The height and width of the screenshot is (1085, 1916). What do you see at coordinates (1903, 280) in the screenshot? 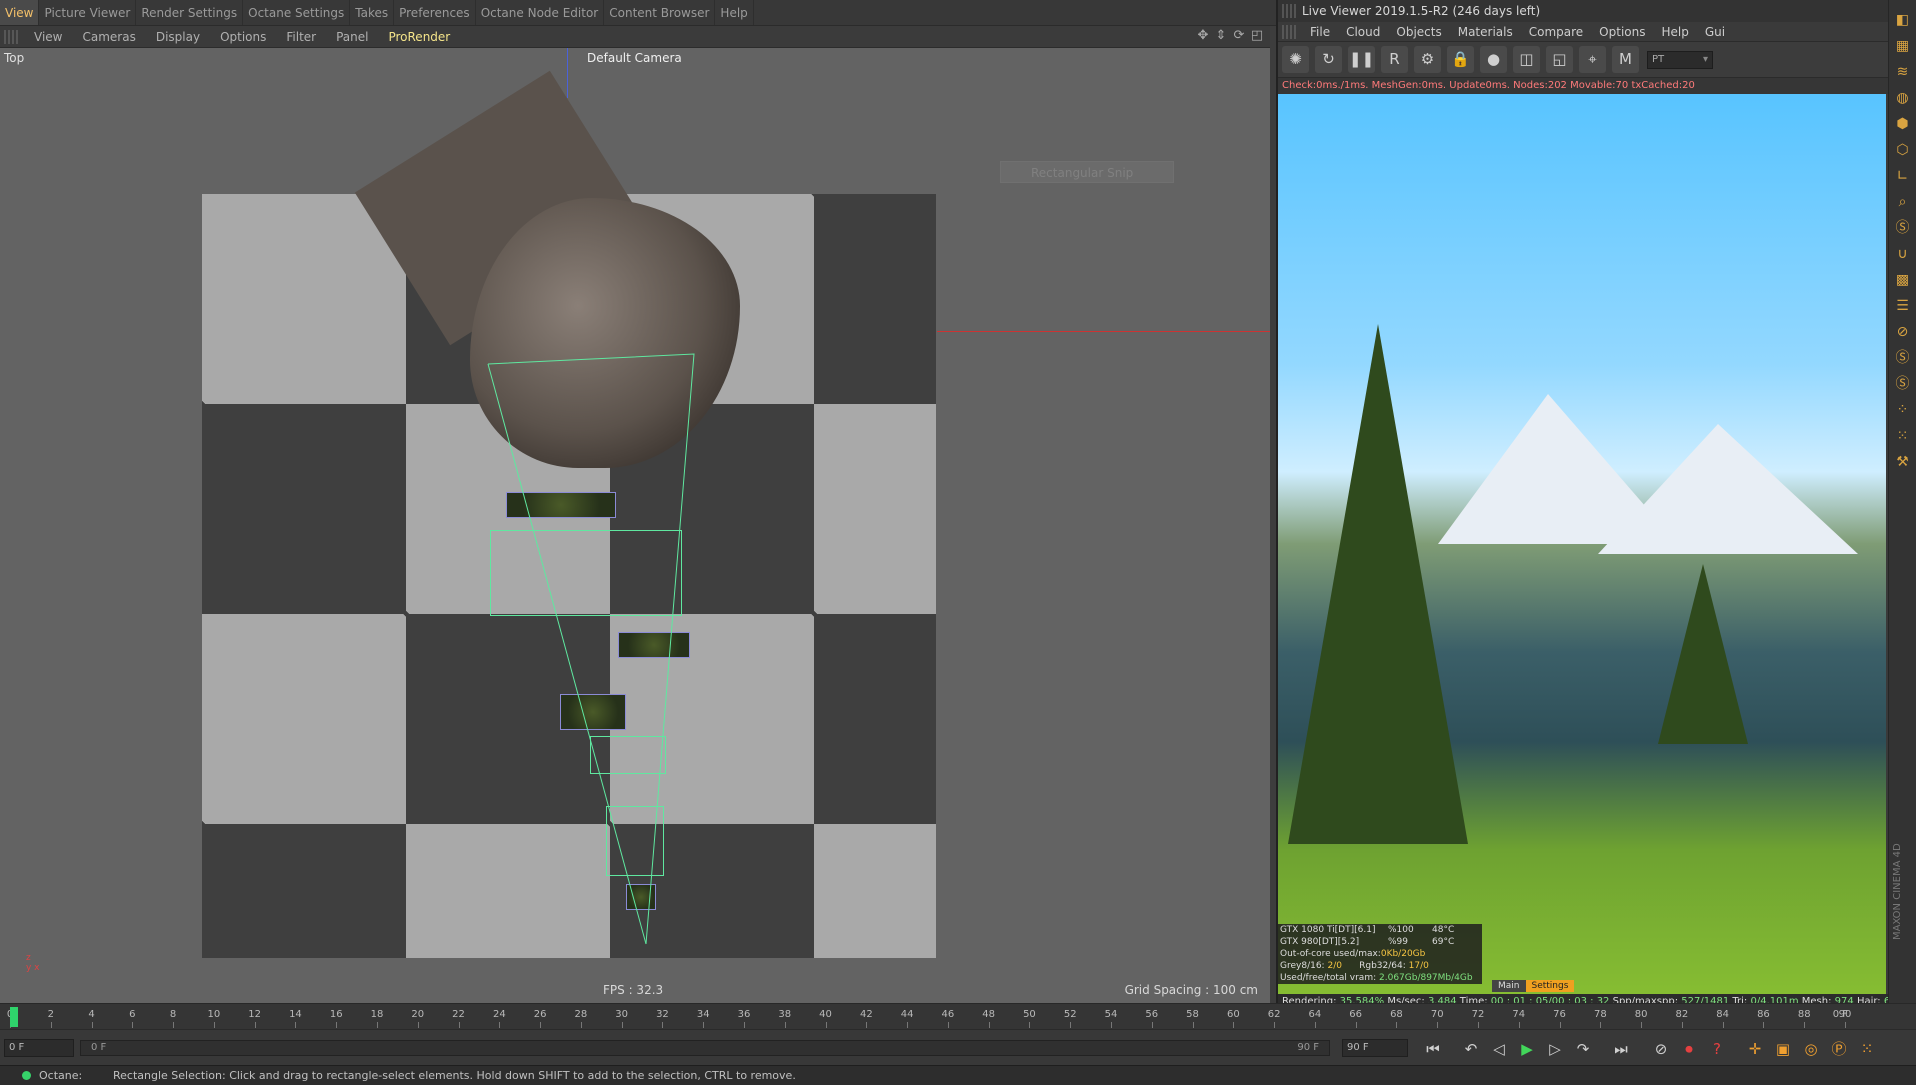
I see `grid-icon: ▩` at bounding box center [1903, 280].